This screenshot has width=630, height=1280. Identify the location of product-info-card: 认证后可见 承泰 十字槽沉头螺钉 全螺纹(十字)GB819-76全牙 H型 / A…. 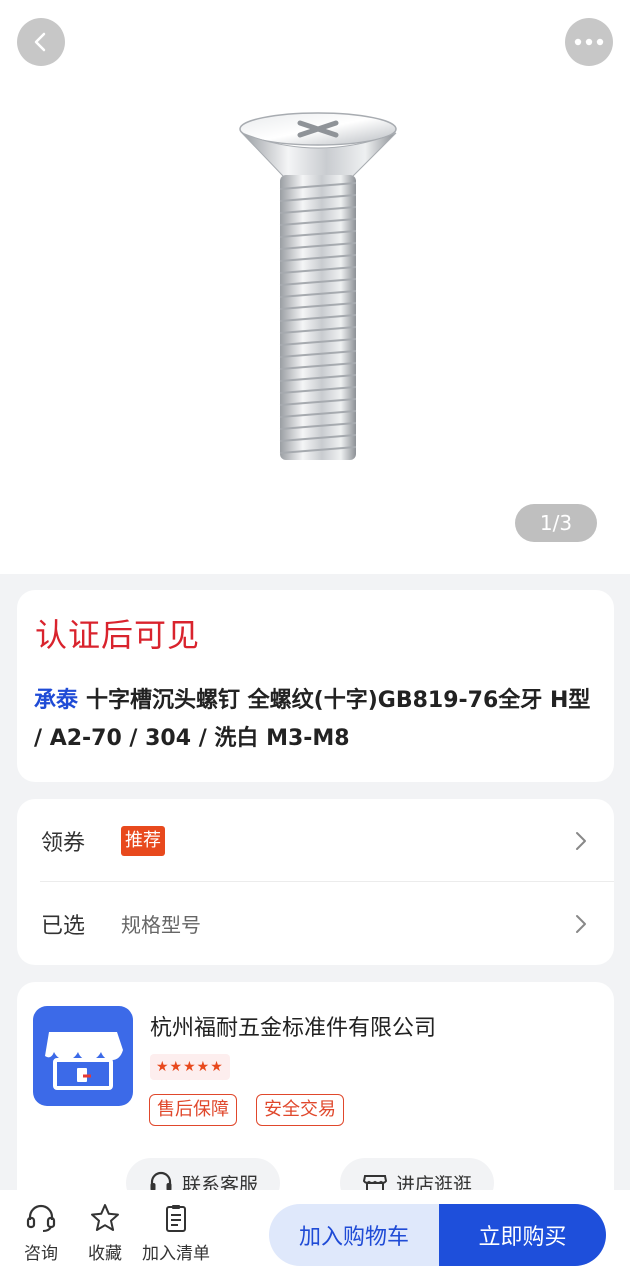
(315, 686).